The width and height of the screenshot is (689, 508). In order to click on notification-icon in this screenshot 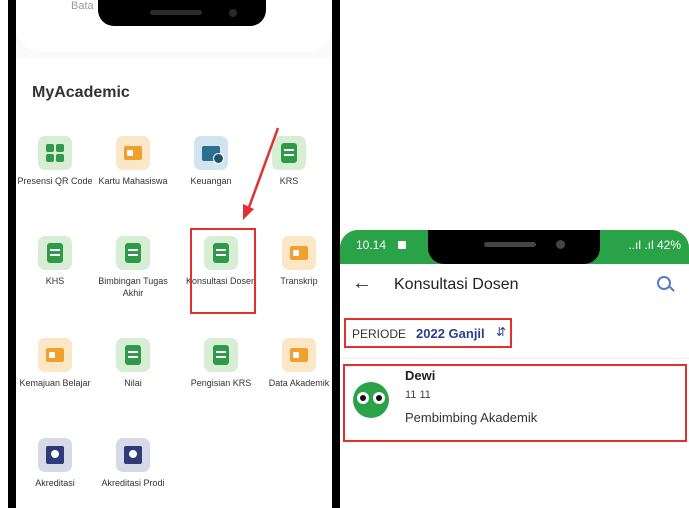, I will do `click(402, 245)`.